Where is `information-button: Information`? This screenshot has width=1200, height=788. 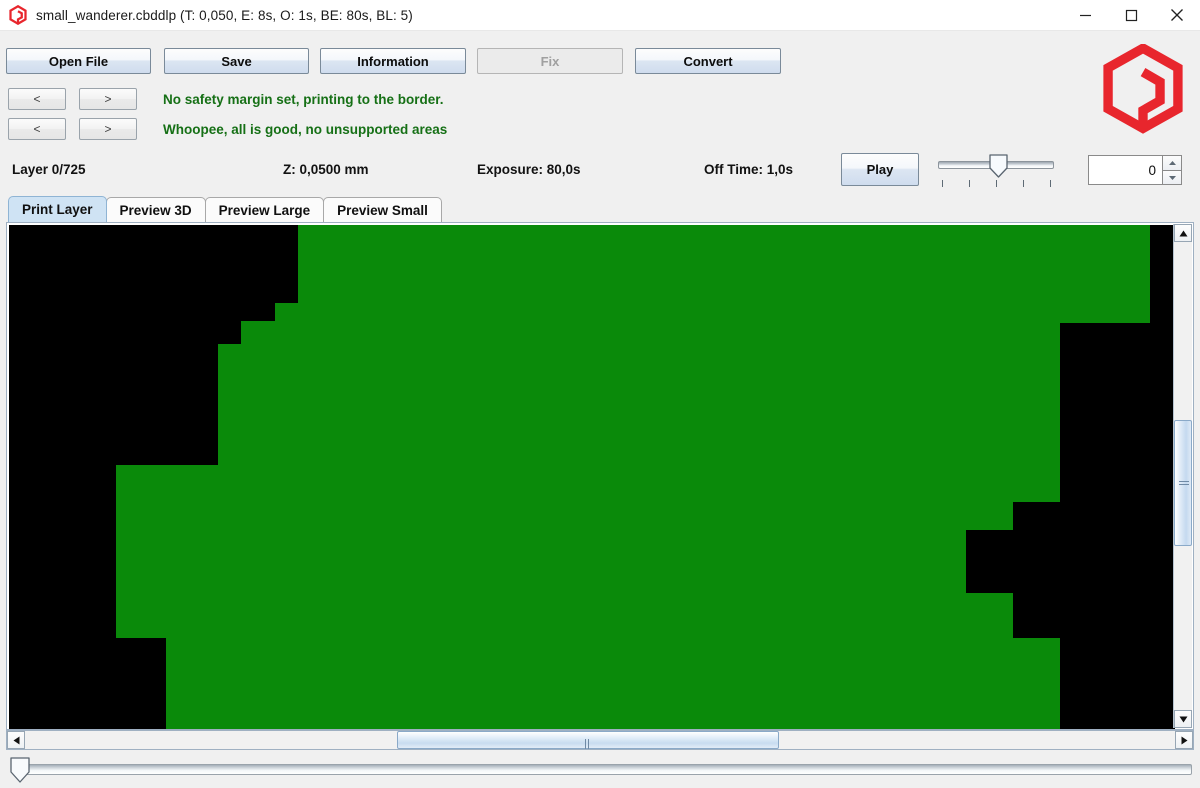
information-button: Information is located at coordinates (393, 61).